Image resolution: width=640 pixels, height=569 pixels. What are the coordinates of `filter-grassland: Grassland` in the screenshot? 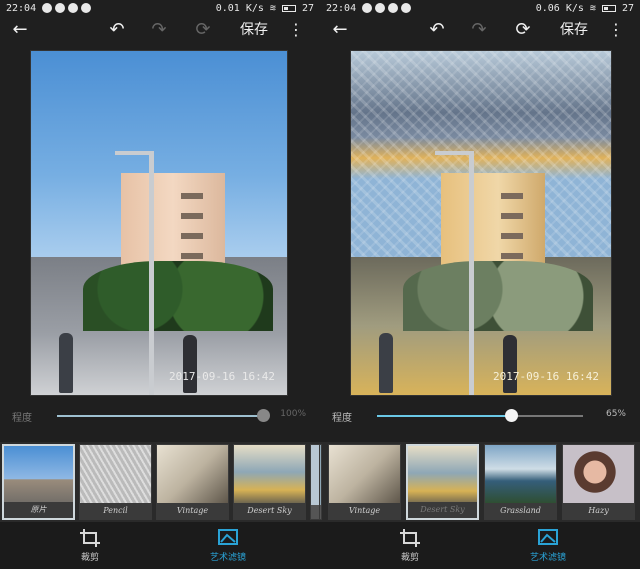 It's located at (520, 482).